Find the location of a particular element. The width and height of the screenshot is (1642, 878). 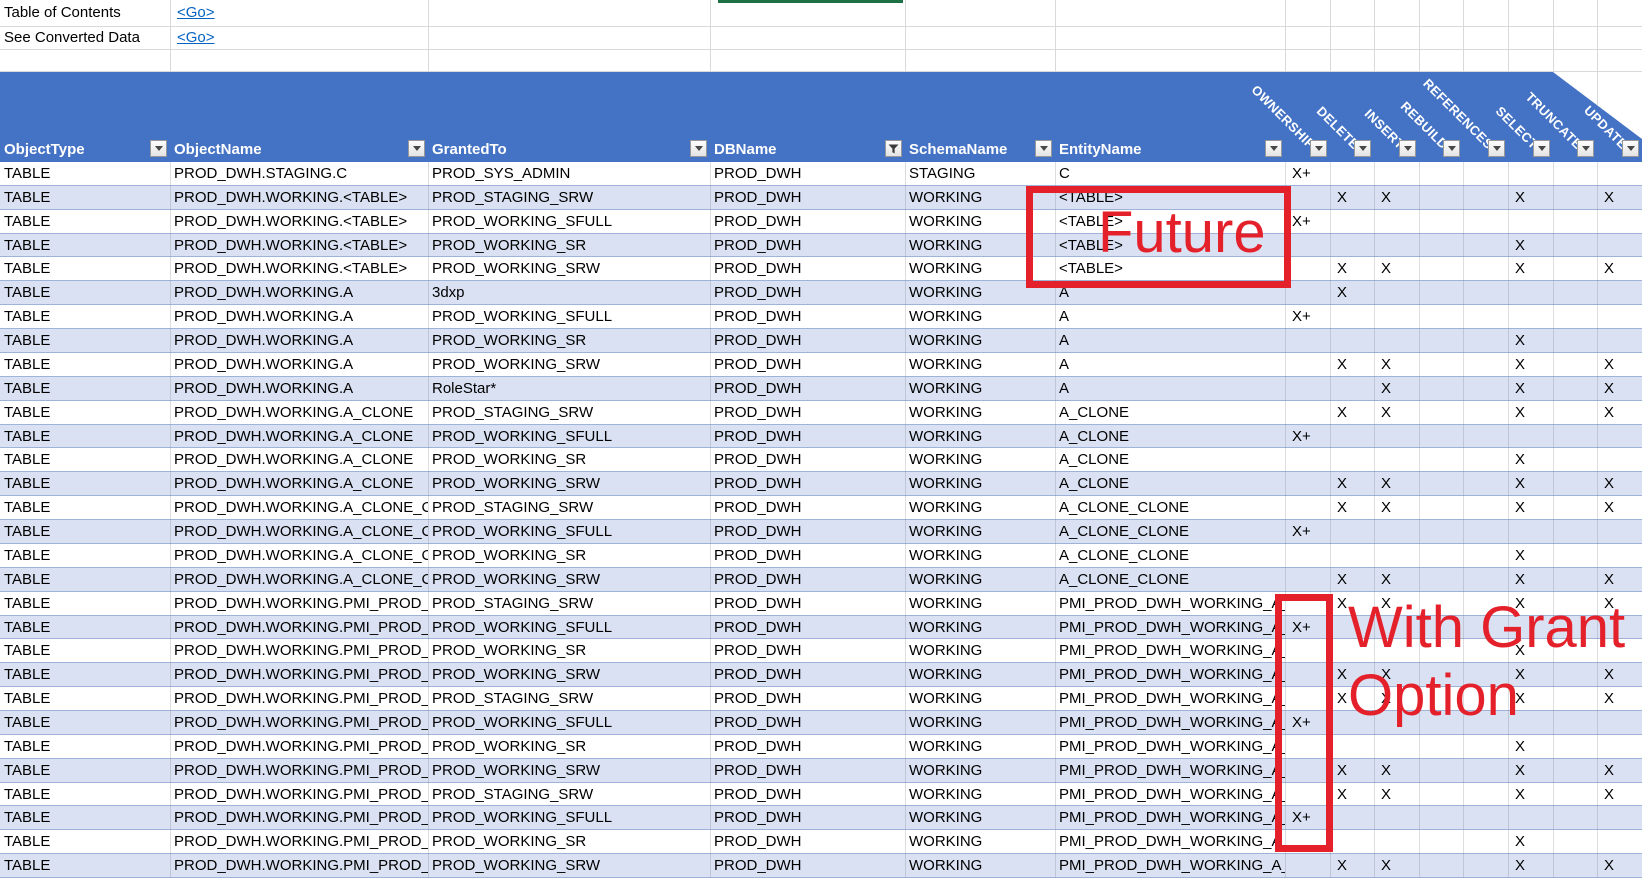

cell-objectname: PROD_DWH.STAGING.C is located at coordinates (261, 173).